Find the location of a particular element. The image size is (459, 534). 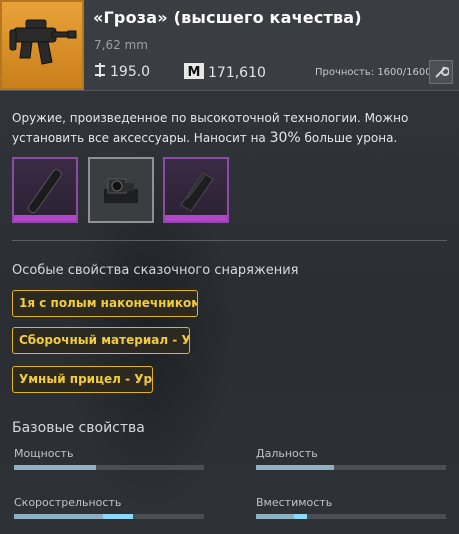

accessory-slot-sight is located at coordinates (121, 190).